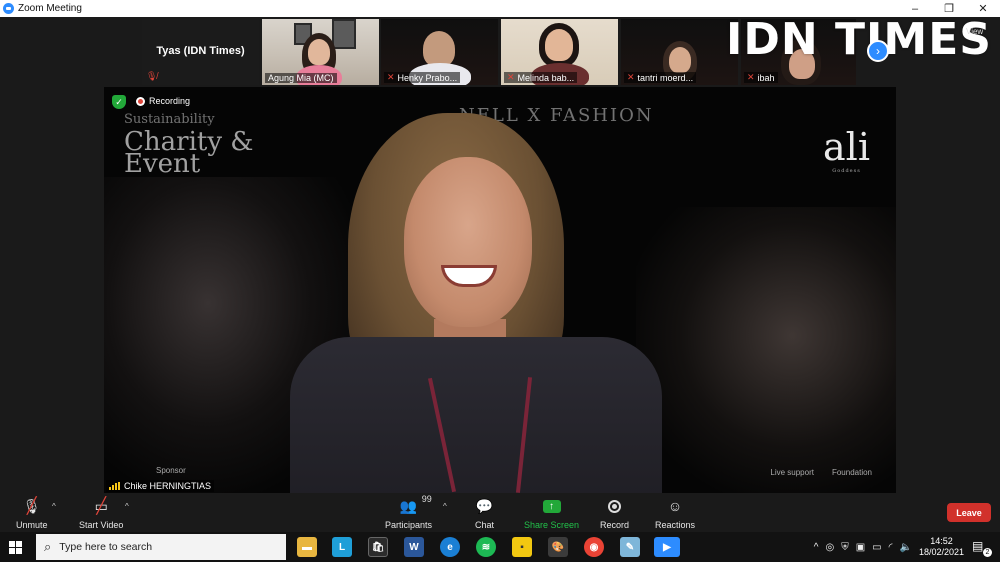 This screenshot has width=1000, height=562. Describe the element at coordinates (792, 472) in the screenshot. I see `backdrop-sponsor-right-1: Live support` at that location.